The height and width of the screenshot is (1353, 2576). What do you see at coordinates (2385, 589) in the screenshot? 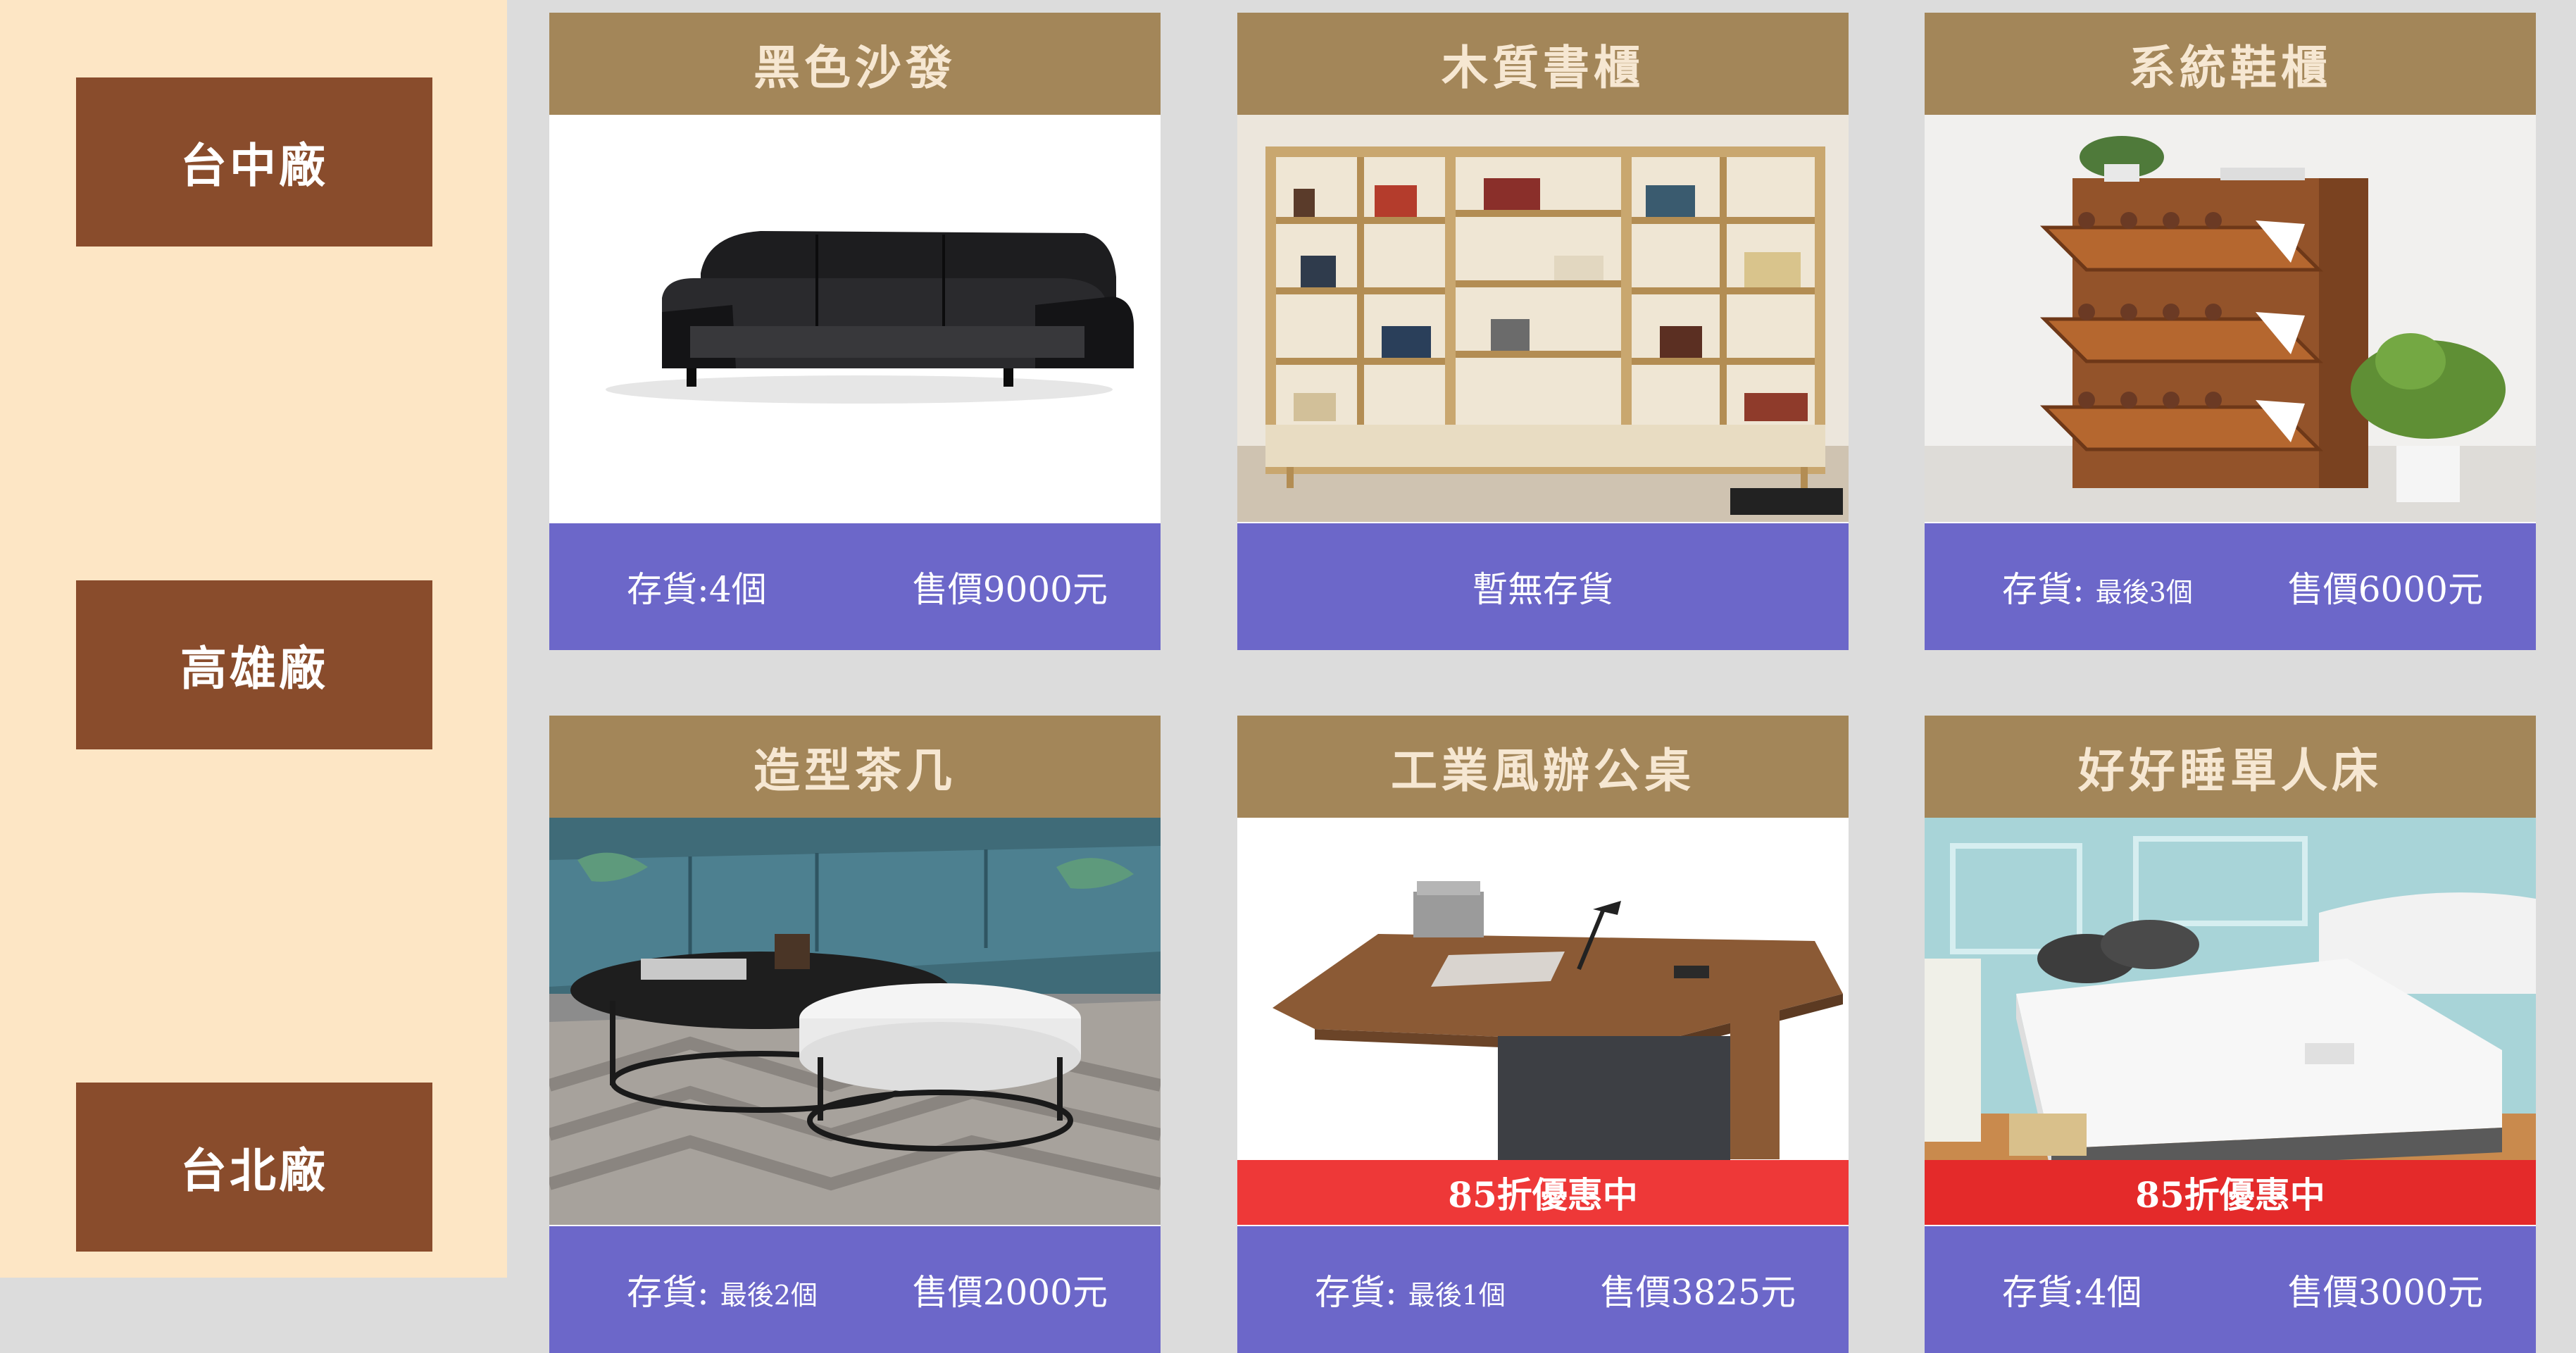
I see `price-label: 售價6000元` at bounding box center [2385, 589].